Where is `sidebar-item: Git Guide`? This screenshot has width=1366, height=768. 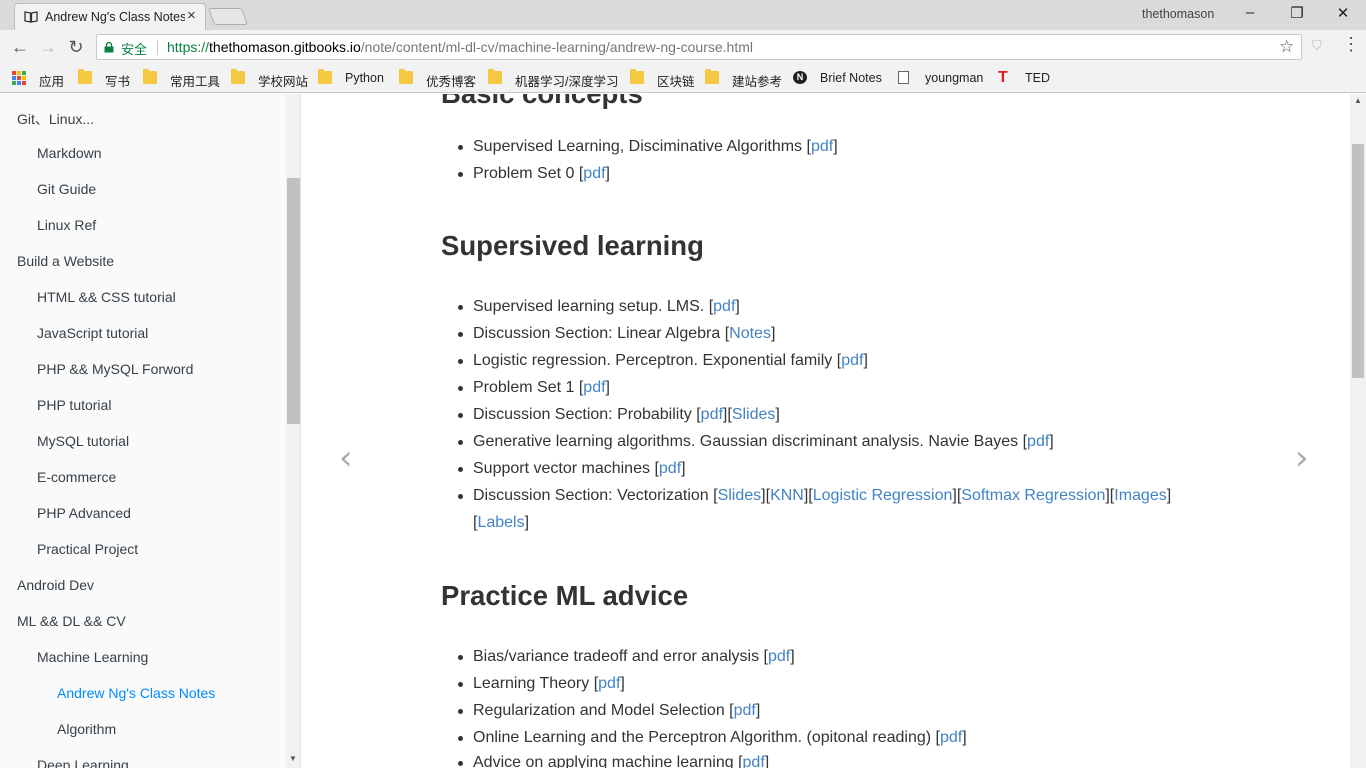 sidebar-item: Git Guide is located at coordinates (66, 189).